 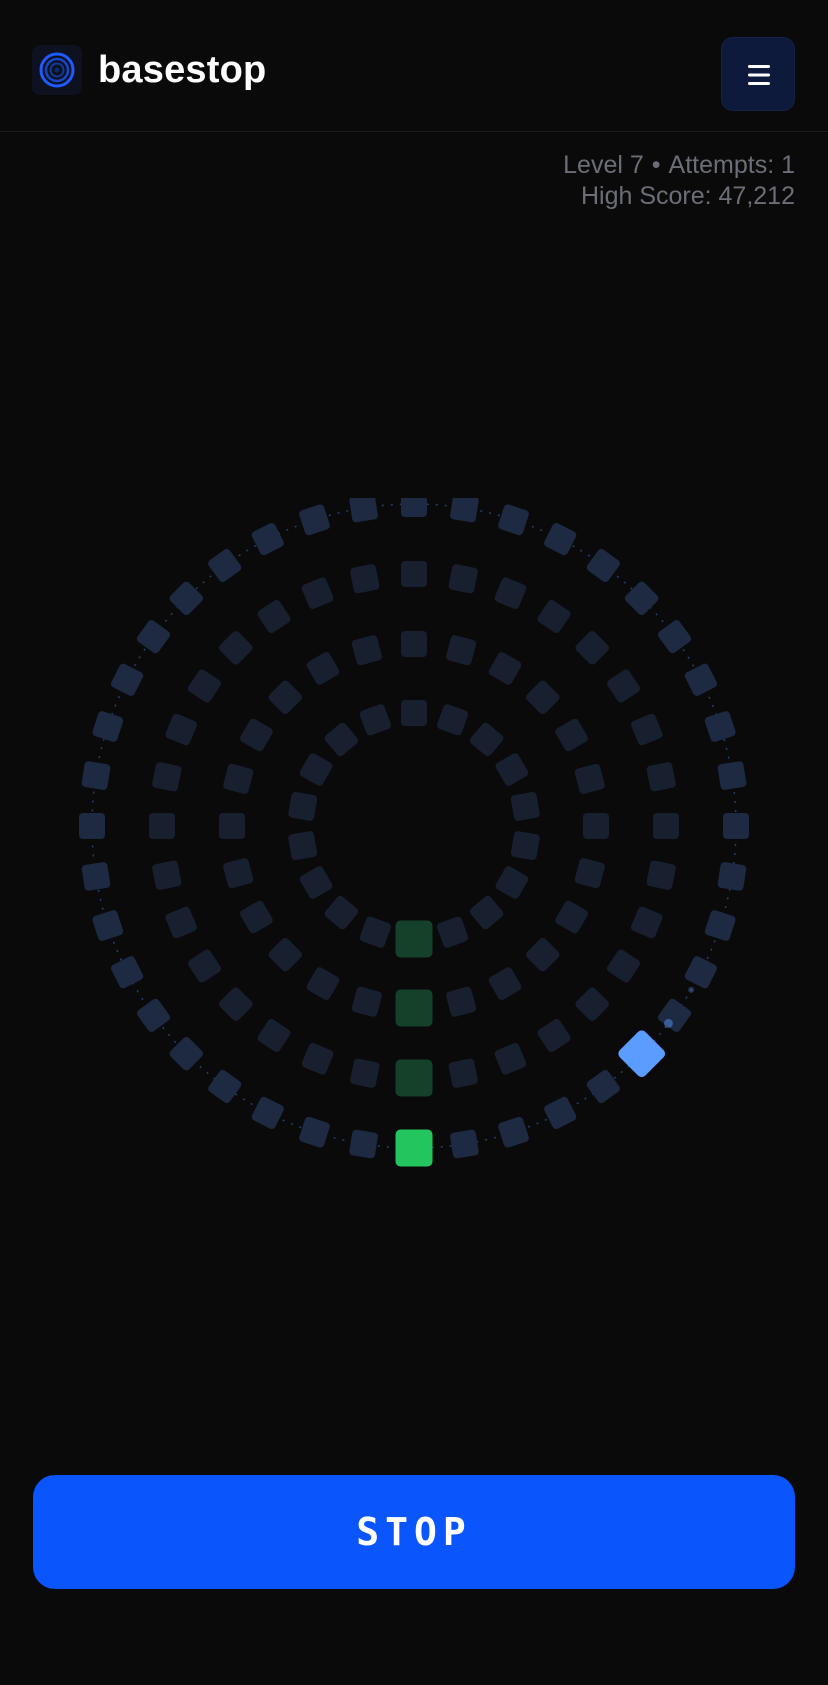 What do you see at coordinates (603, 165) in the screenshot?
I see `level-label: Level 7` at bounding box center [603, 165].